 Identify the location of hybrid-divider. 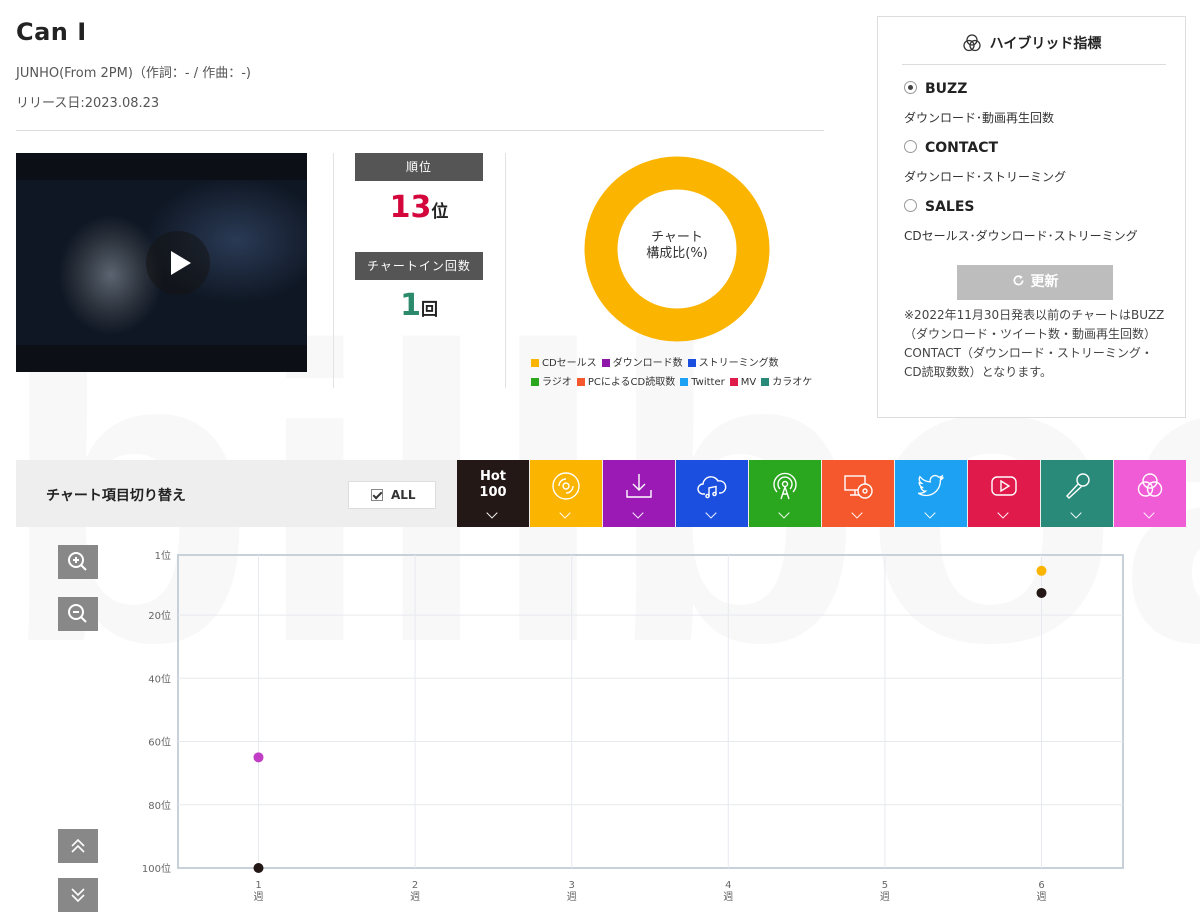
(1034, 64).